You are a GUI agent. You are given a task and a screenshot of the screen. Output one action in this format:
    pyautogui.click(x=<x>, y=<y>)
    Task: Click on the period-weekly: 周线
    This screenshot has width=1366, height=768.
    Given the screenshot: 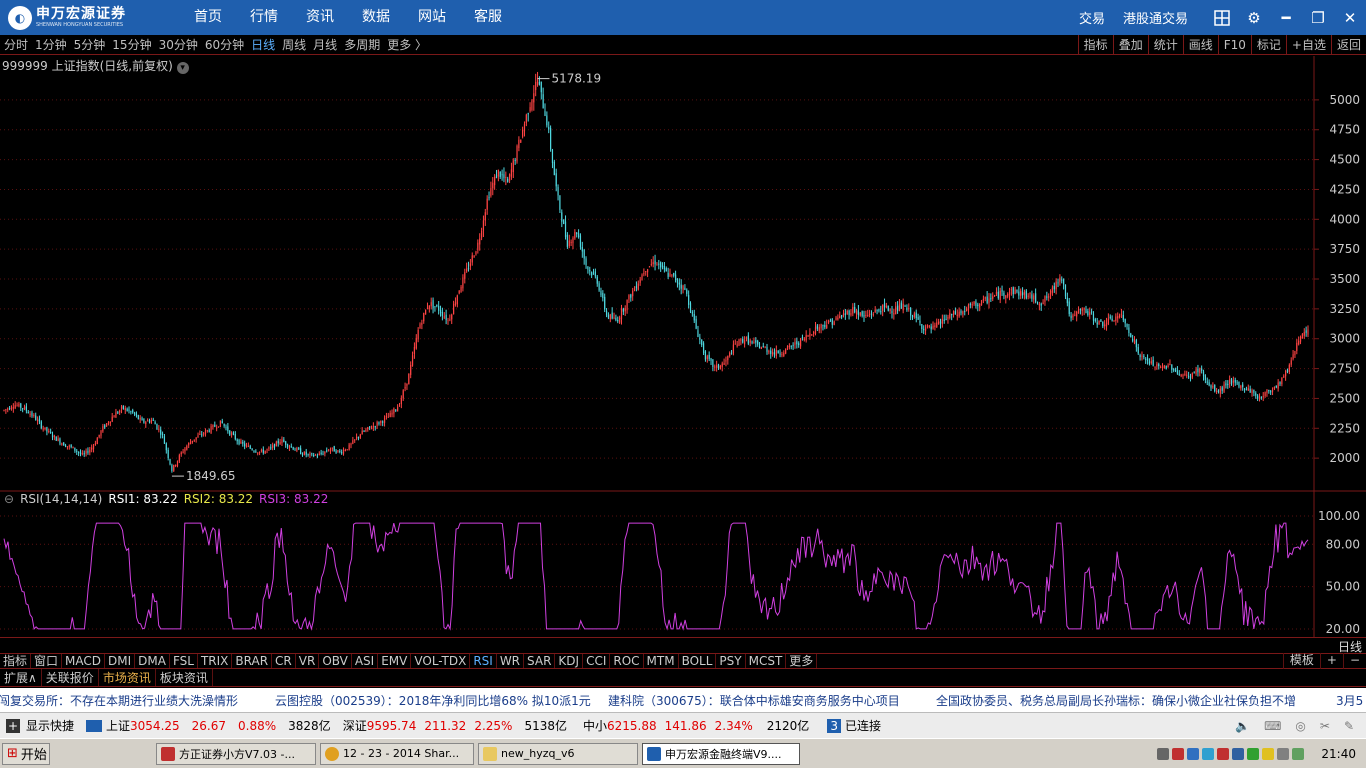 What is the action you would take?
    pyautogui.click(x=293, y=44)
    